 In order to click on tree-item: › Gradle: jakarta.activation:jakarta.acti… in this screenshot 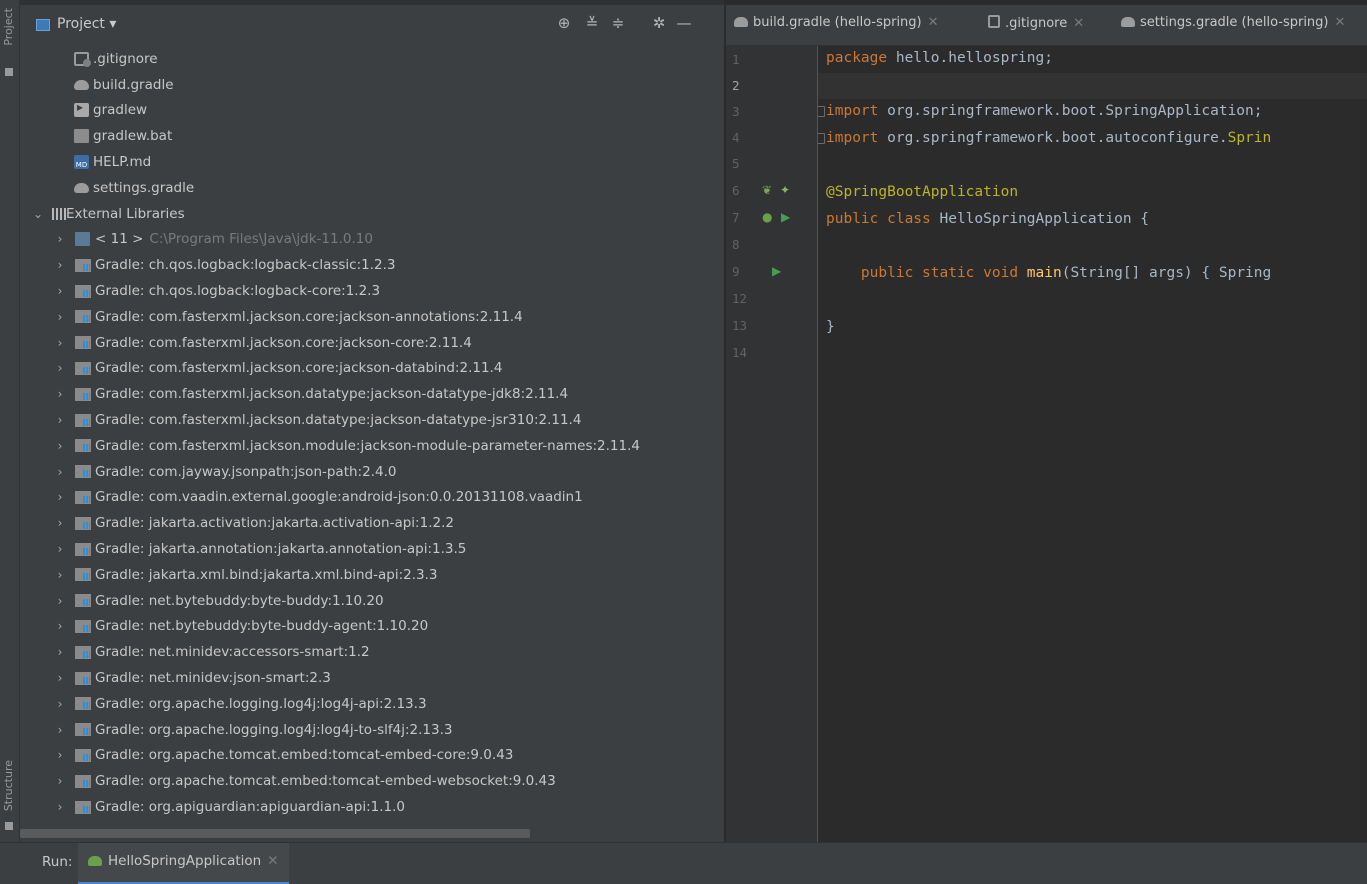, I will do `click(372, 523)`.